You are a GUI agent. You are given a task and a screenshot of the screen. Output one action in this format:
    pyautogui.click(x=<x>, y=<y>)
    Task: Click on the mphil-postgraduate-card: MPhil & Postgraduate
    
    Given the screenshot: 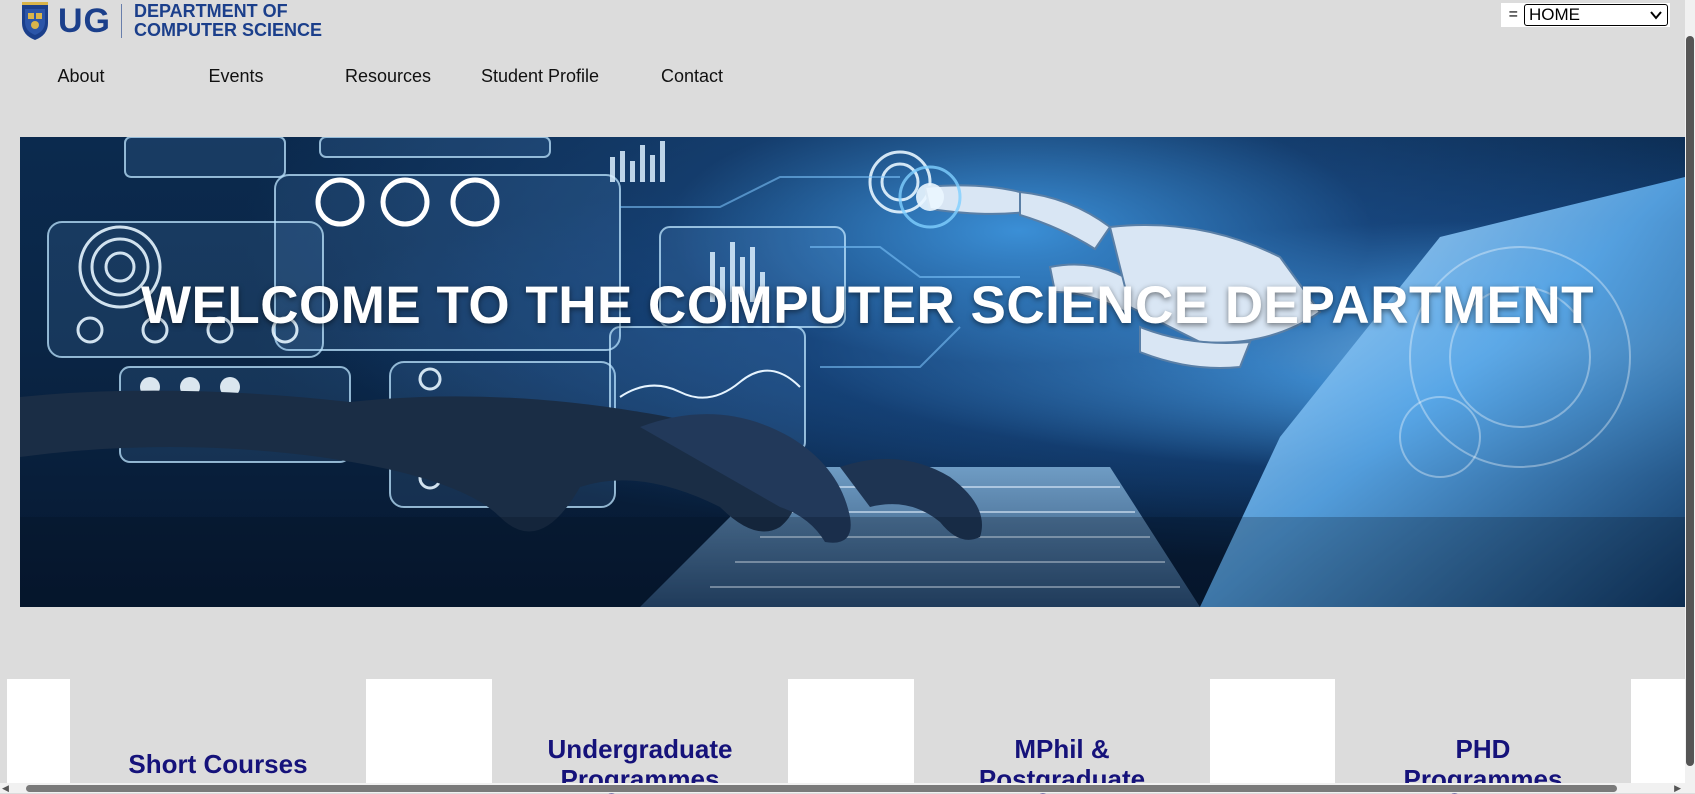 What is the action you would take?
    pyautogui.click(x=1062, y=736)
    